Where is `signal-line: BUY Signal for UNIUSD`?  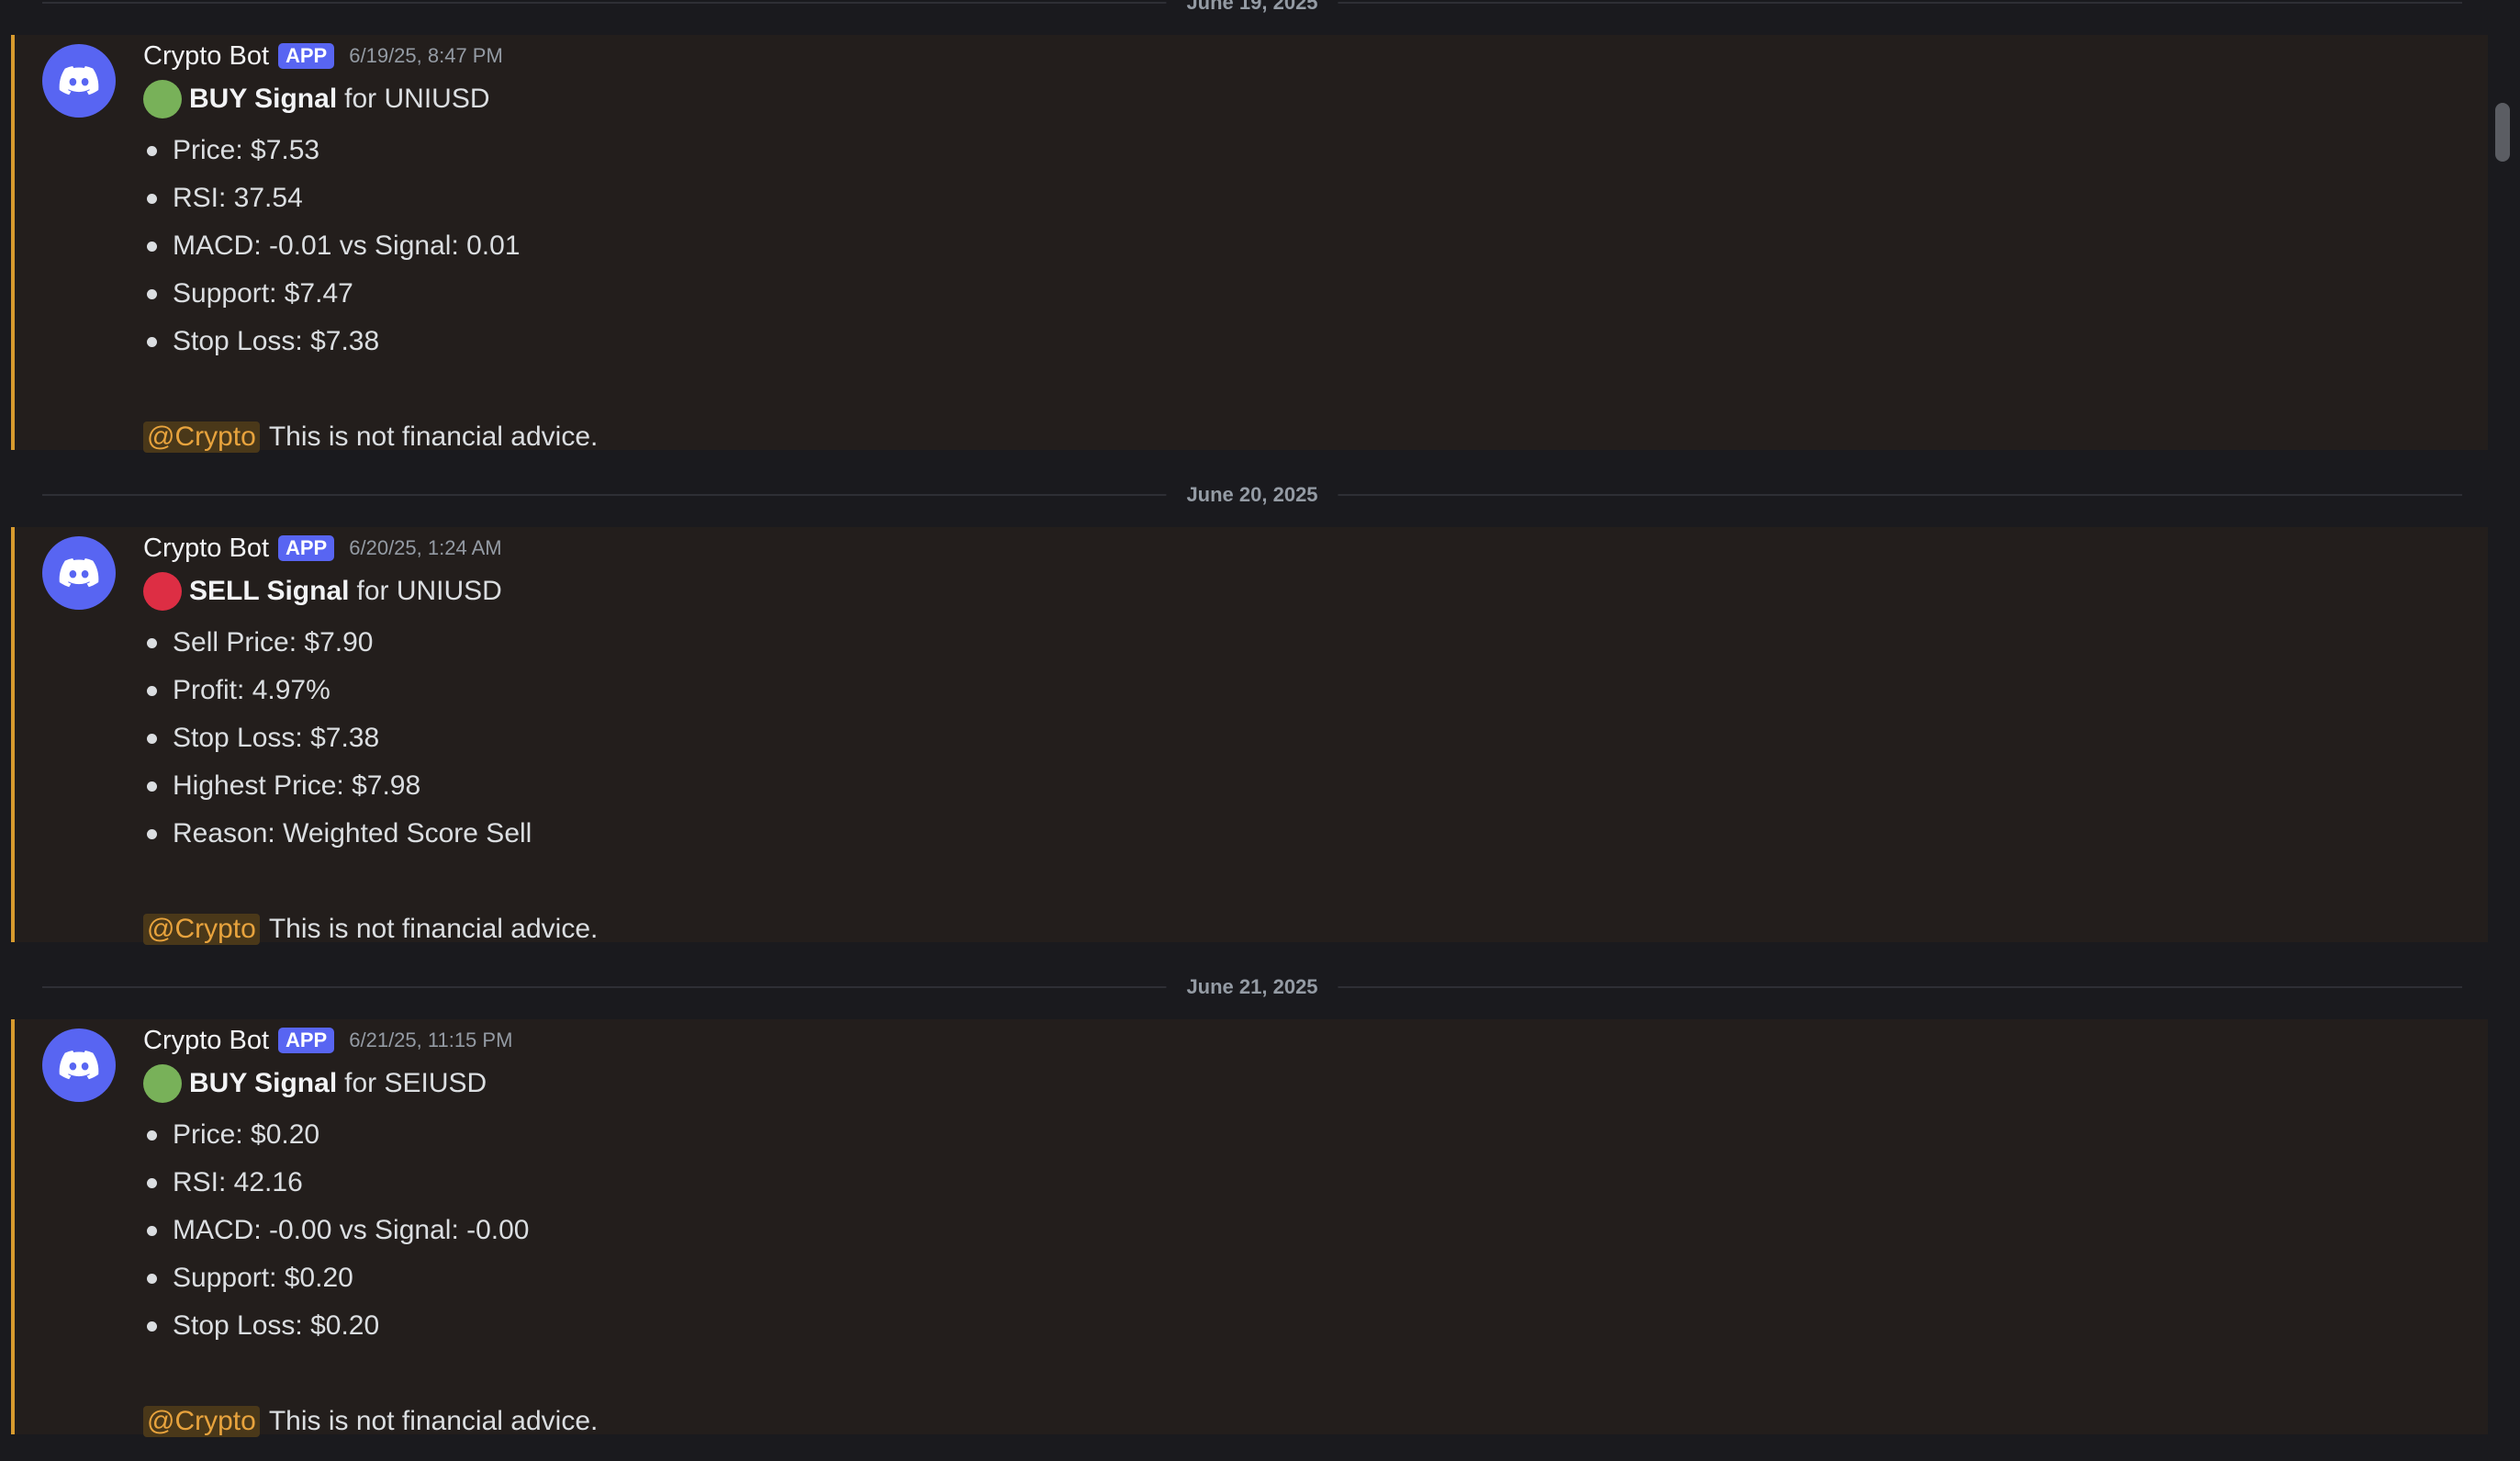
signal-line: BUY Signal for UNIUSD is located at coordinates (316, 99).